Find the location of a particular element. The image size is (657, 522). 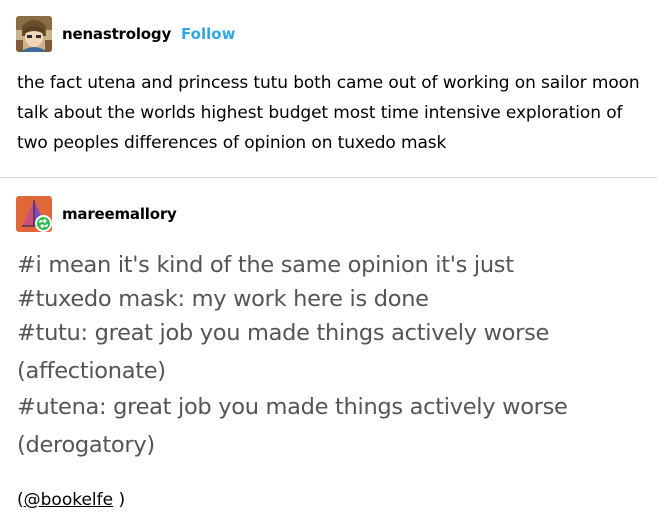

reblog-avatar is located at coordinates (34, 214).